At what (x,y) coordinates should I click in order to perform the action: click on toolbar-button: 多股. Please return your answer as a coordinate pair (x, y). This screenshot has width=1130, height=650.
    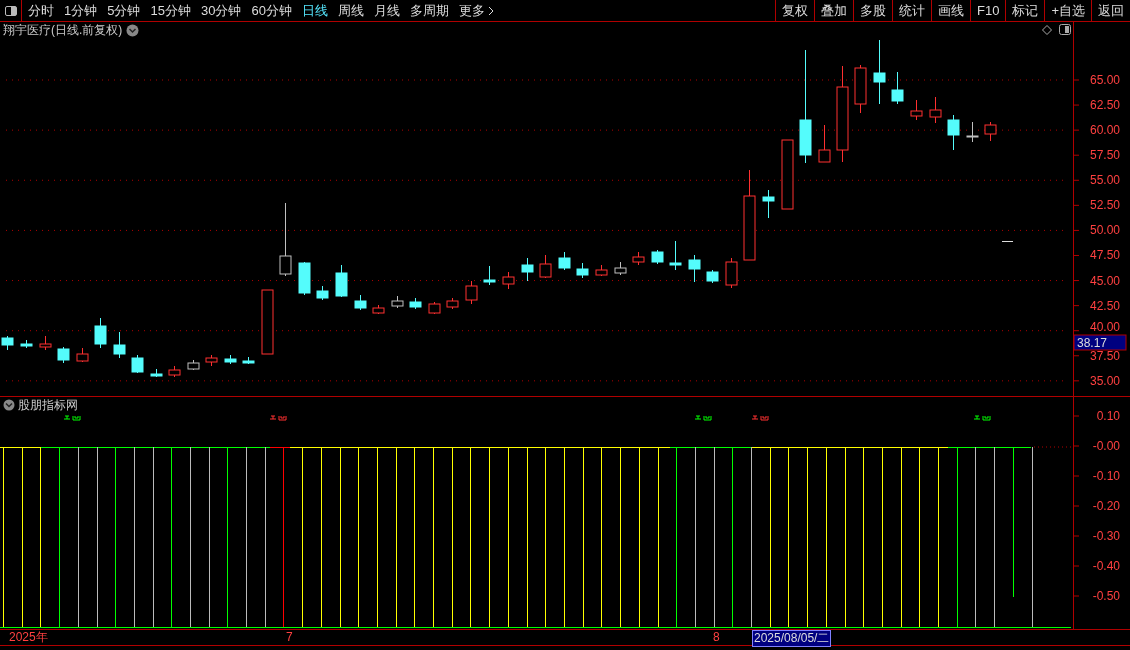
    Looking at the image, I should click on (872, 10).